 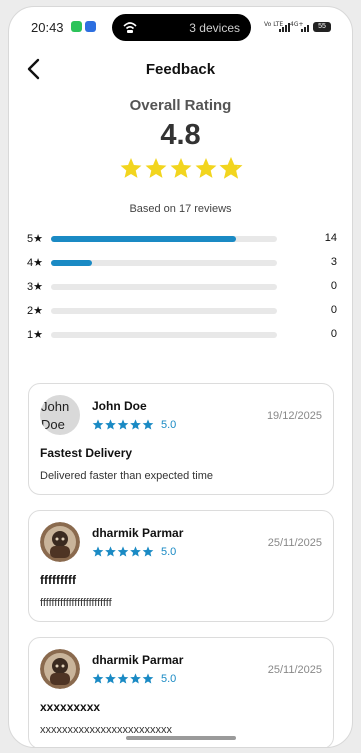 I want to click on rating-bar-row: 5★ 14, so click(x=182, y=239).